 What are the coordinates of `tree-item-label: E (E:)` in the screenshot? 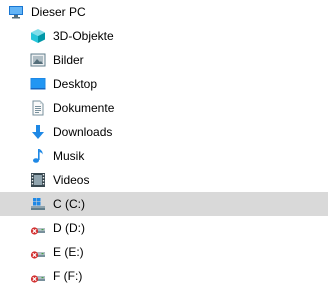 It's located at (68, 252).